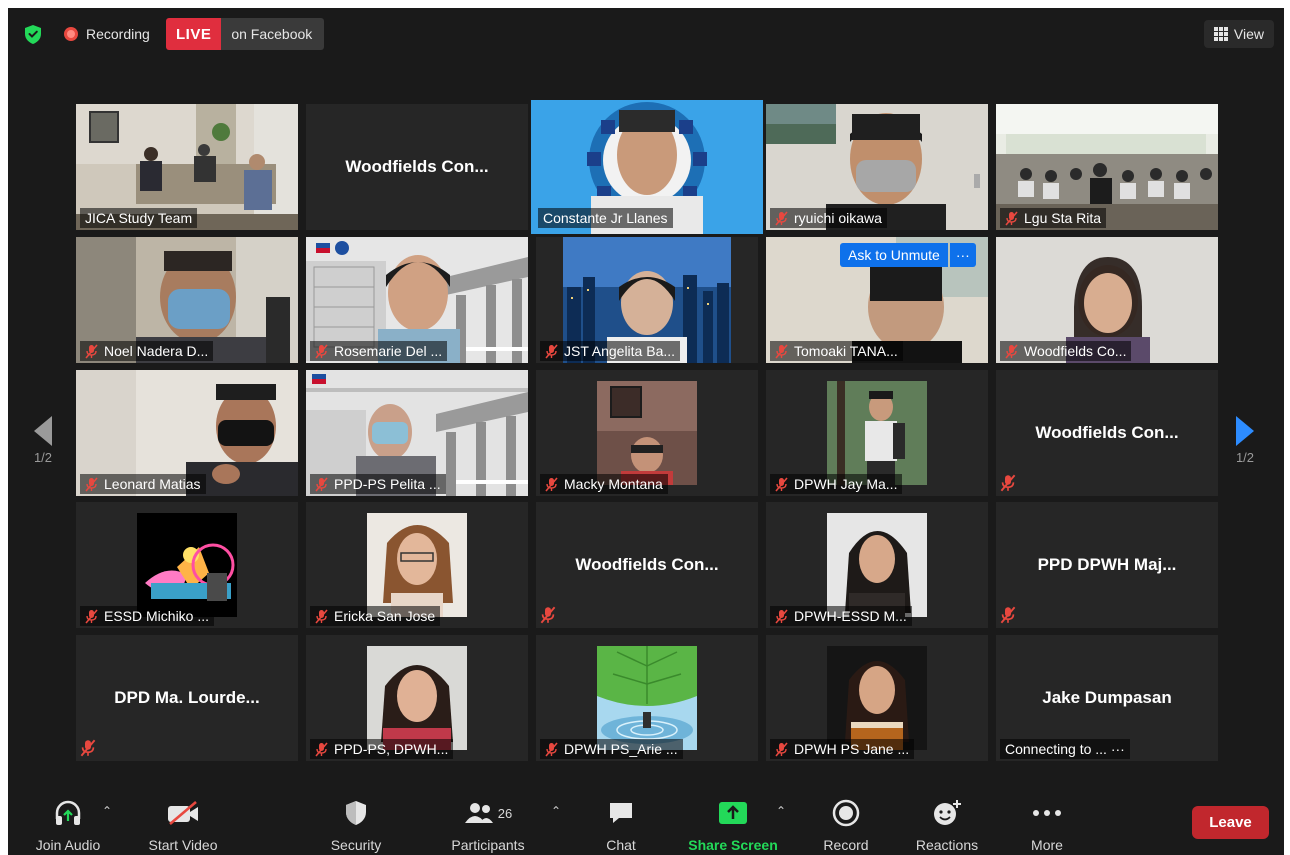  I want to click on encryption-shield-icon, so click(33, 34).